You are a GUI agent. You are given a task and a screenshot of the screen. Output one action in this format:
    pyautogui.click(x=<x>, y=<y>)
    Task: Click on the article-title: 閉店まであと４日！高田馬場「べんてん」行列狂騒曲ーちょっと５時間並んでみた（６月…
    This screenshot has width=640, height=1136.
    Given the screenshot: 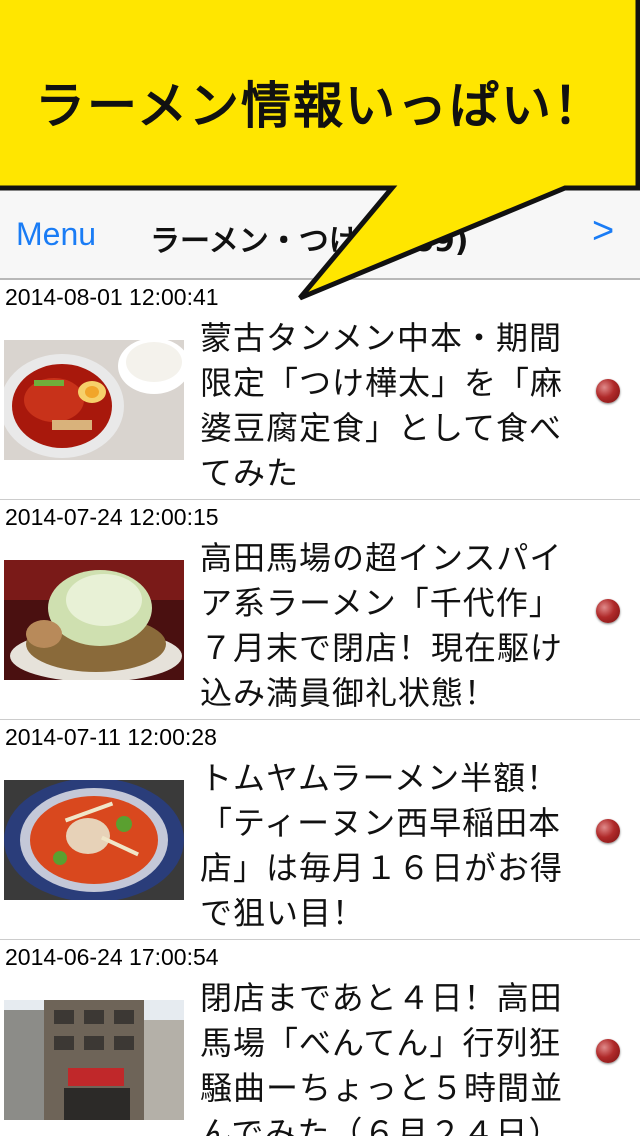 What is the action you would take?
    pyautogui.click(x=382, y=1057)
    